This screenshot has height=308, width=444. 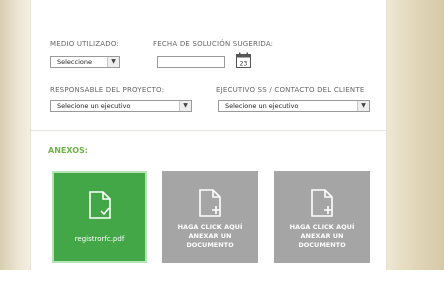 I want to click on attached-file-tile: registrorfc.pdf, so click(x=99, y=217).